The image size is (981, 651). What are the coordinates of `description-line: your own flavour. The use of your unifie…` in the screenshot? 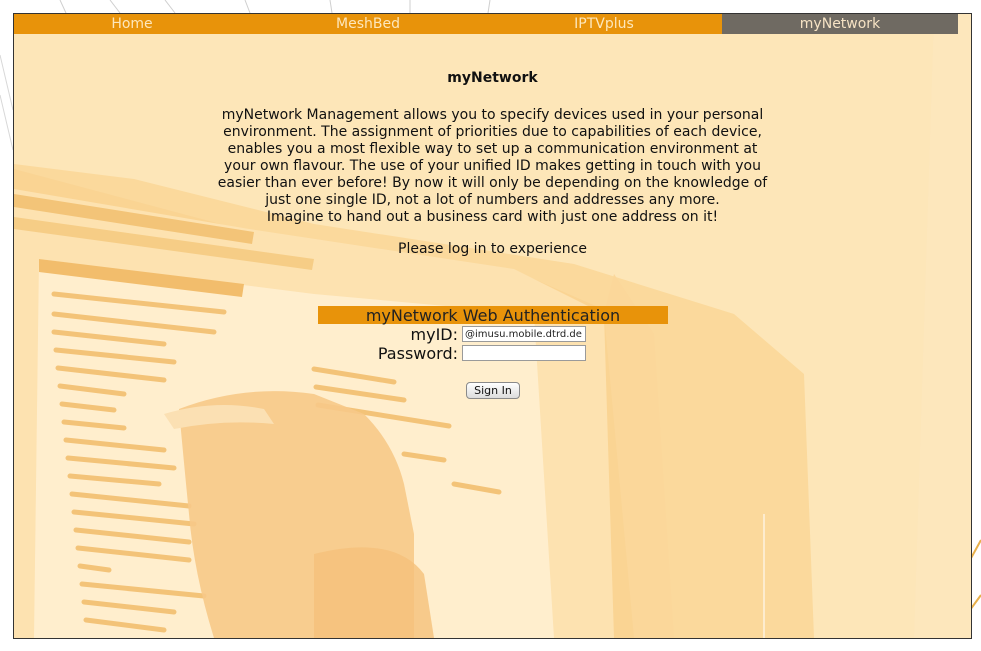 It's located at (492, 166).